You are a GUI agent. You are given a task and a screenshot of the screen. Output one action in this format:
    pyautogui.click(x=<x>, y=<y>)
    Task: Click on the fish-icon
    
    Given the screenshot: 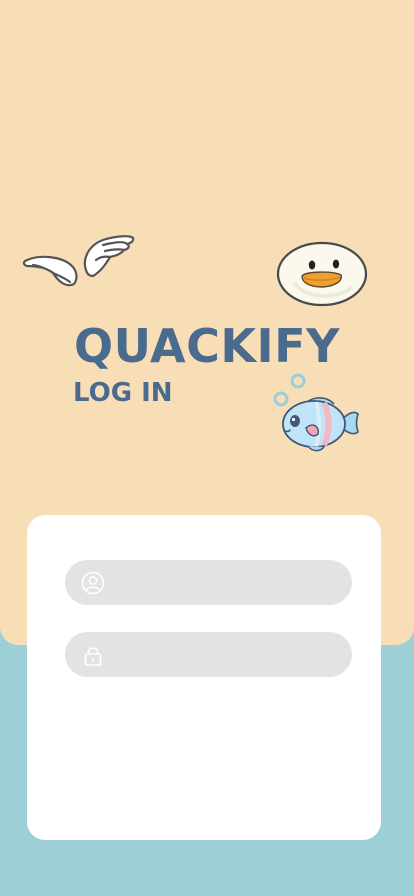 What is the action you would take?
    pyautogui.click(x=316, y=412)
    